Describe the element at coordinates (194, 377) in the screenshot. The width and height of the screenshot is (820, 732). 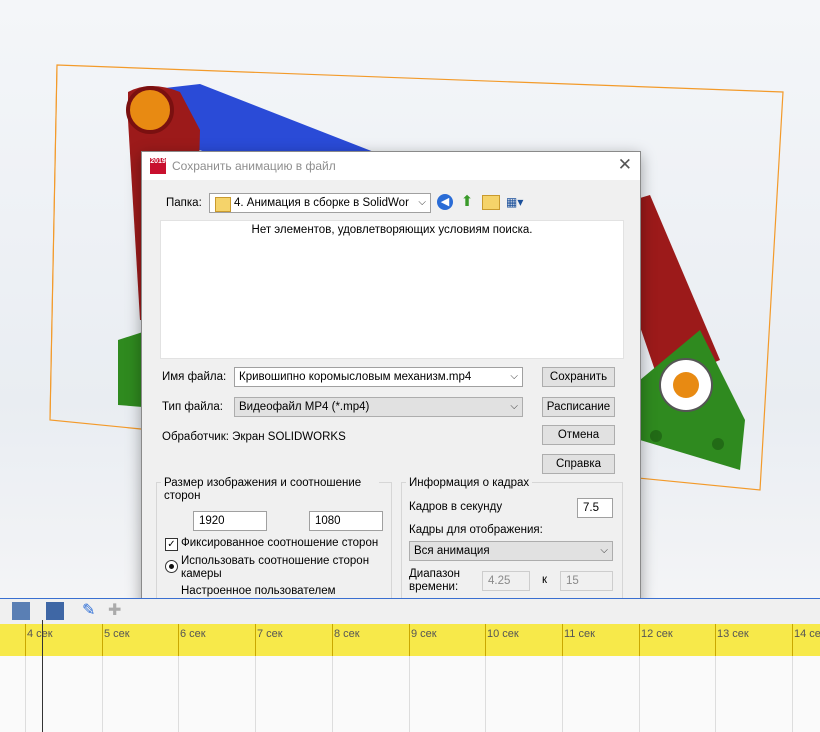
I see `filename-label: Имя файла:` at that location.